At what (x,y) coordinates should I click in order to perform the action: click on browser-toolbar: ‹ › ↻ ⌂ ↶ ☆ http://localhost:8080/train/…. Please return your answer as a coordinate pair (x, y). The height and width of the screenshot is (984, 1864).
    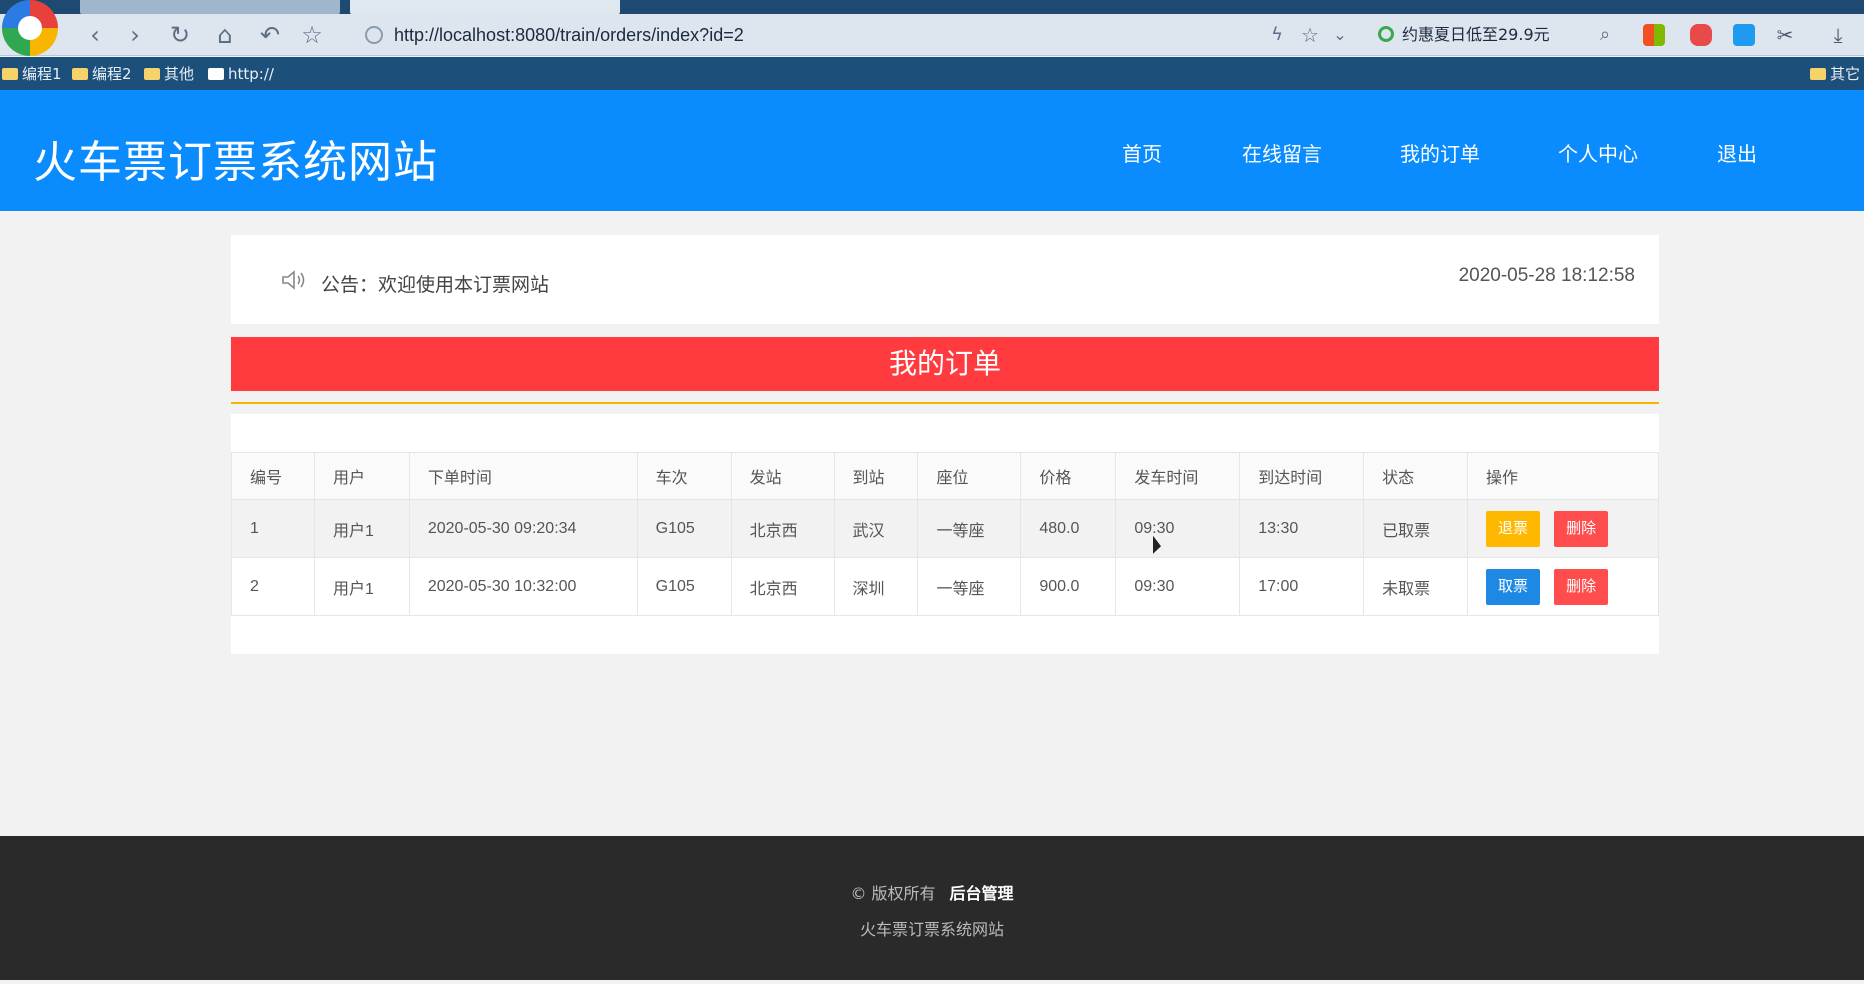
    Looking at the image, I should click on (932, 35).